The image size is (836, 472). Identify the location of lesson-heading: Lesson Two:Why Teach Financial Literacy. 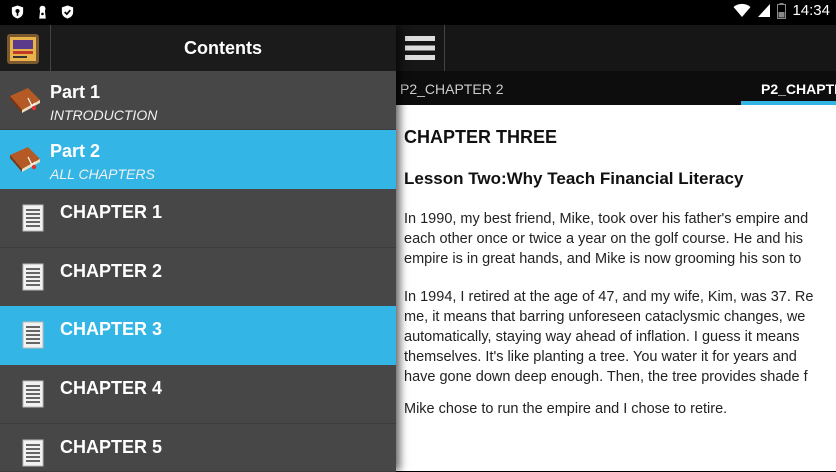
(574, 178).